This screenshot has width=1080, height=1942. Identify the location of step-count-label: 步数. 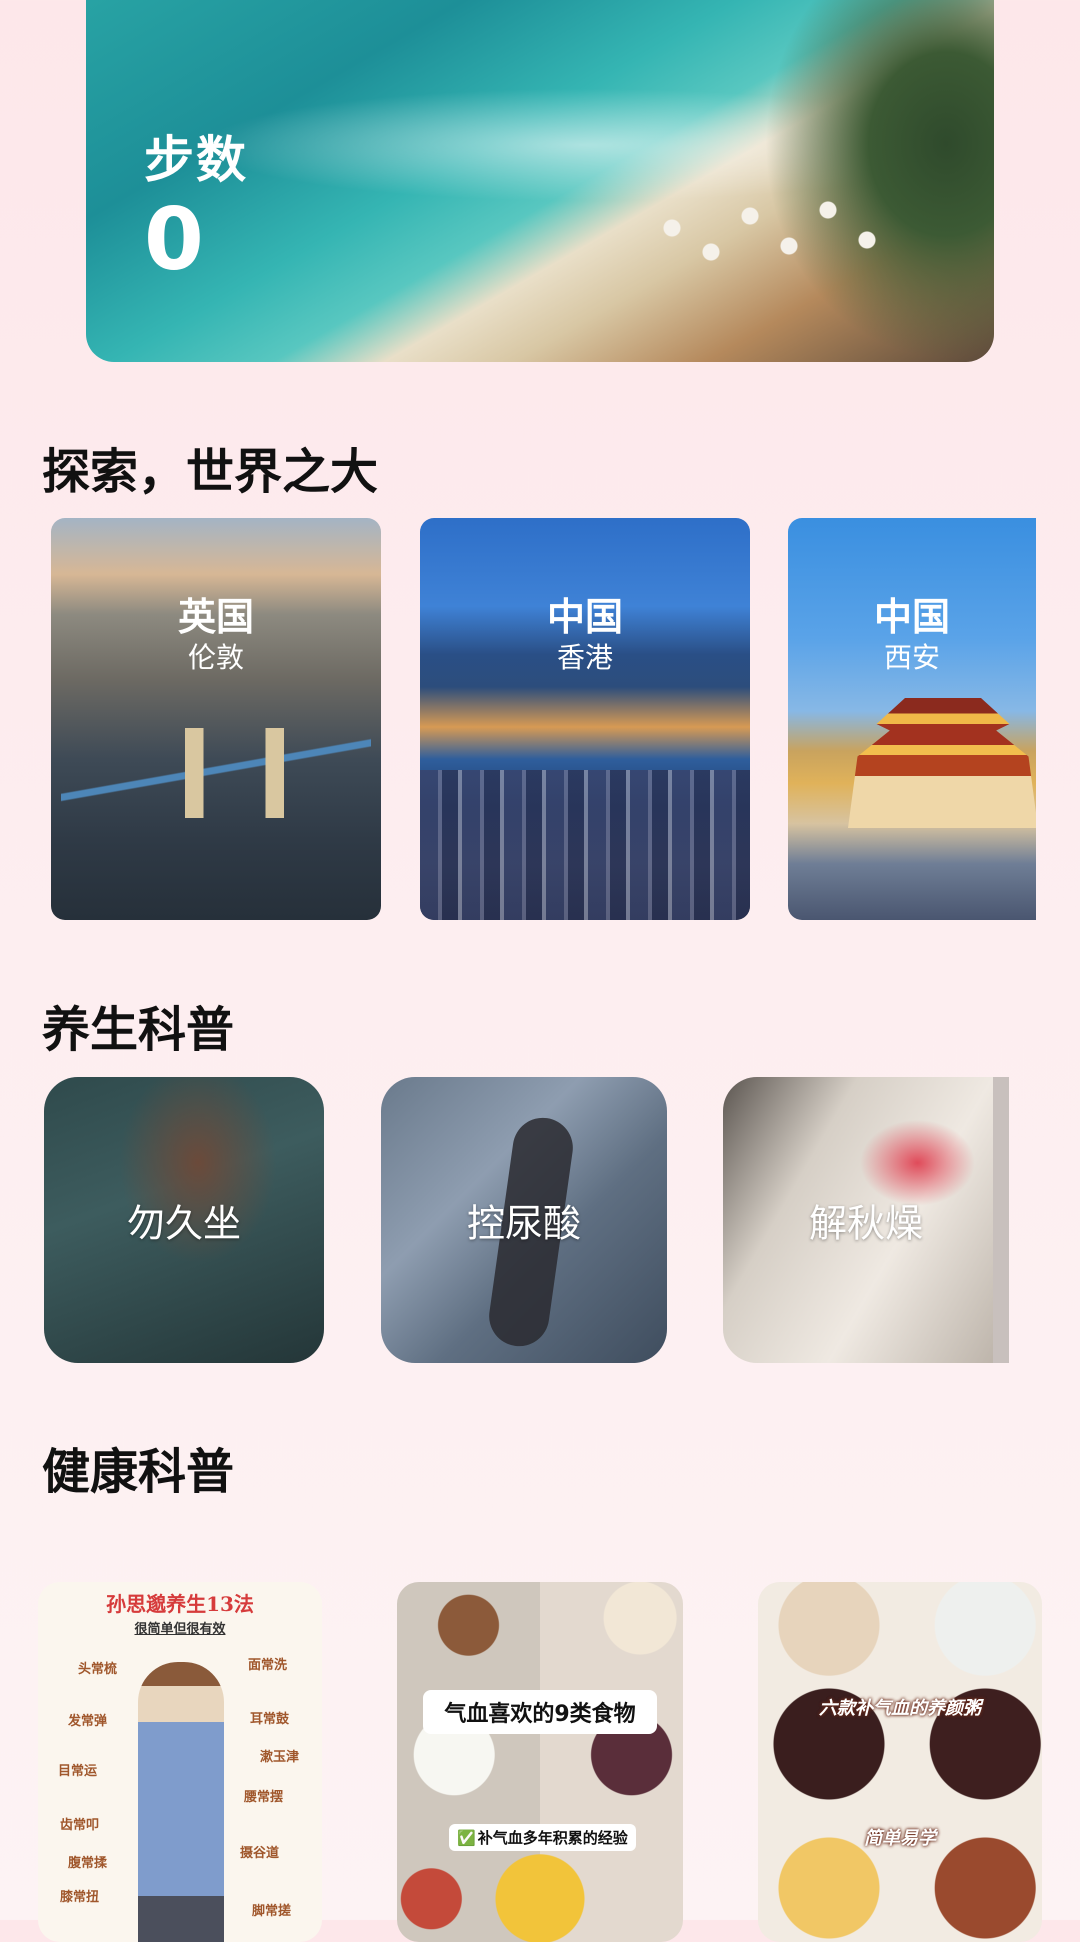
(196, 160).